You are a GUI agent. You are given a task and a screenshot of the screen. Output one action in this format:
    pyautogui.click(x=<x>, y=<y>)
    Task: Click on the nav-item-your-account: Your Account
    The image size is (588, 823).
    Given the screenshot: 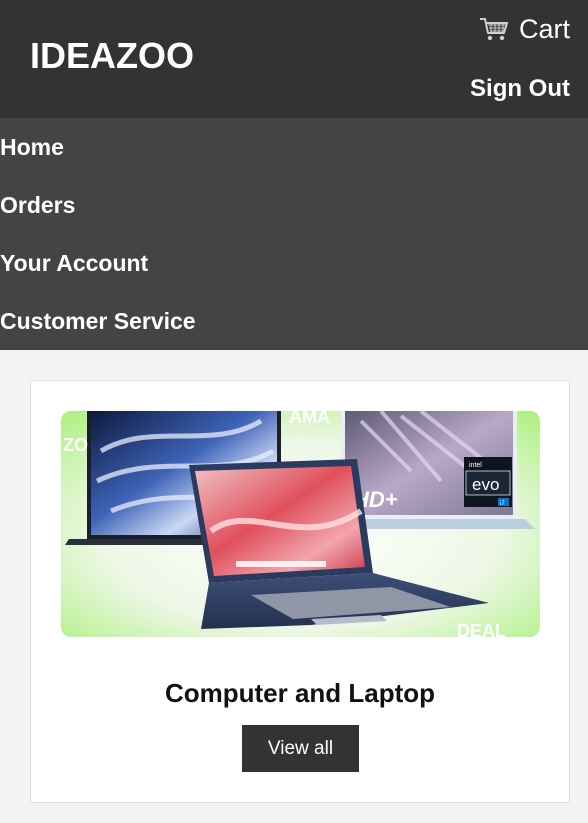 What is the action you would take?
    pyautogui.click(x=294, y=263)
    